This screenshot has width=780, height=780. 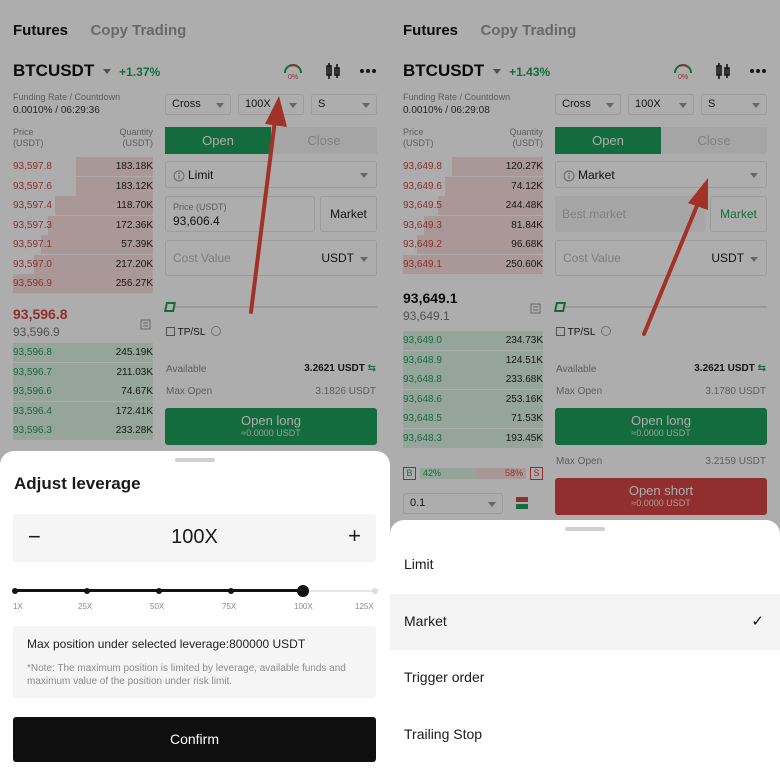 I want to click on slider-tick-label: 75X, so click(x=229, y=606).